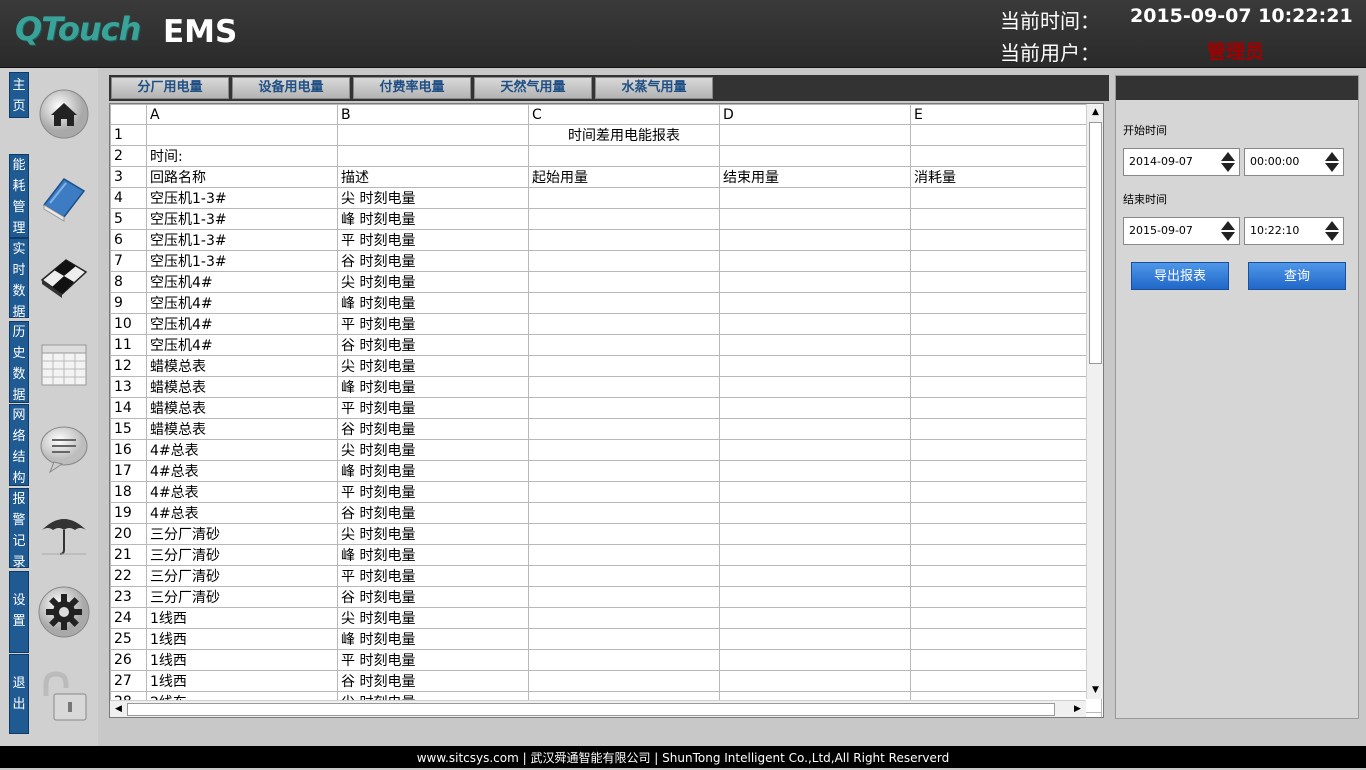  What do you see at coordinates (1006, 114) in the screenshot?
I see `column-header-e: E` at bounding box center [1006, 114].